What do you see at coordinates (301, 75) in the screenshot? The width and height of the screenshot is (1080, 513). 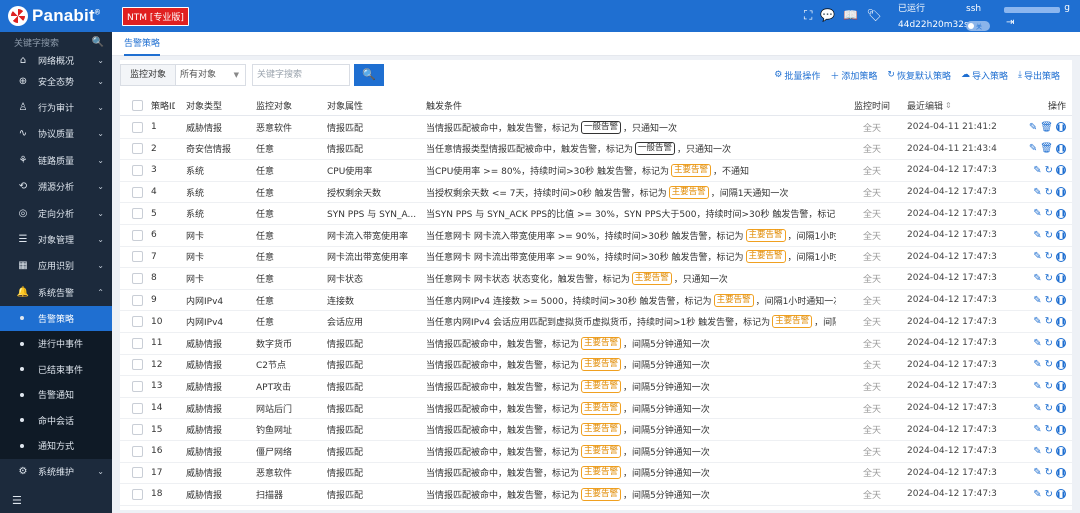 I see `keyword-search-input` at bounding box center [301, 75].